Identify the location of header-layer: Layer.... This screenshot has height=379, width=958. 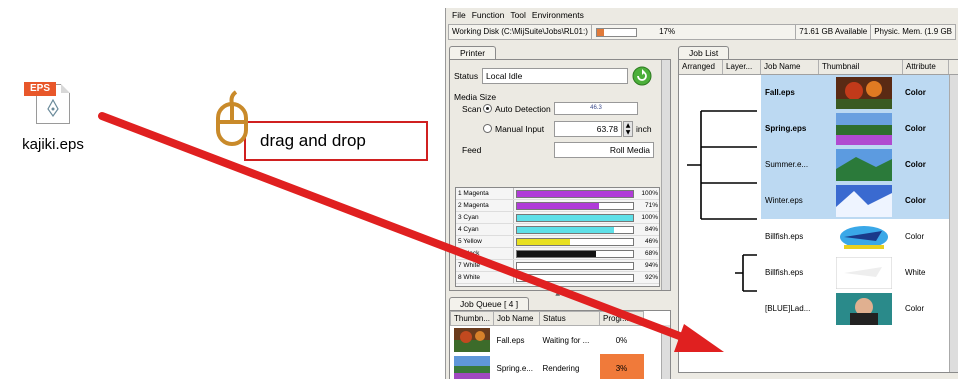
(742, 67).